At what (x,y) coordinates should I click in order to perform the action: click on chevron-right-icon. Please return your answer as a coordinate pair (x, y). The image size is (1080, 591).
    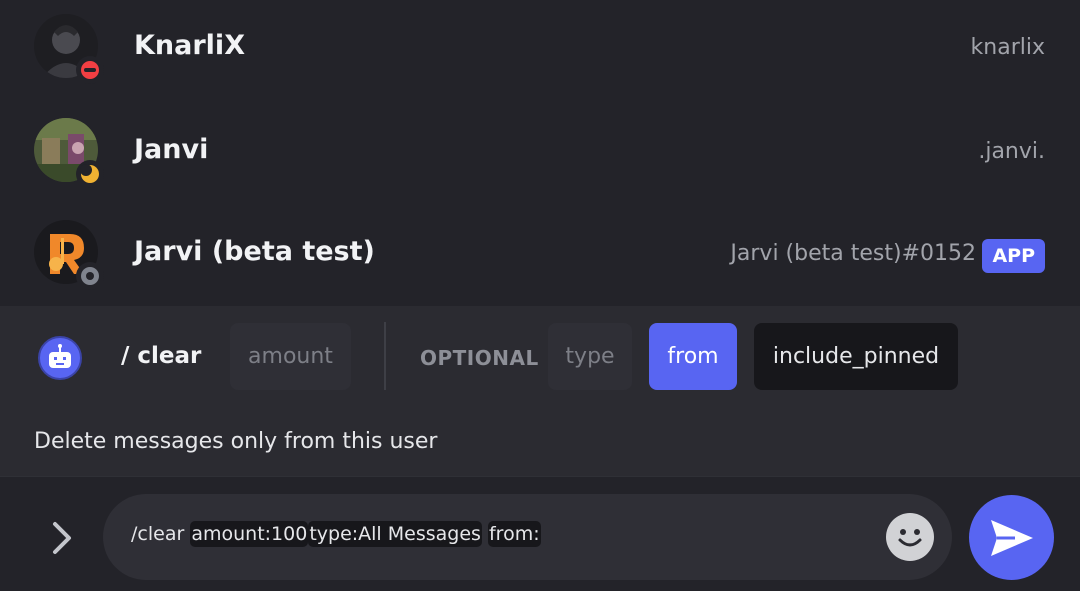
    Looking at the image, I should click on (62, 538).